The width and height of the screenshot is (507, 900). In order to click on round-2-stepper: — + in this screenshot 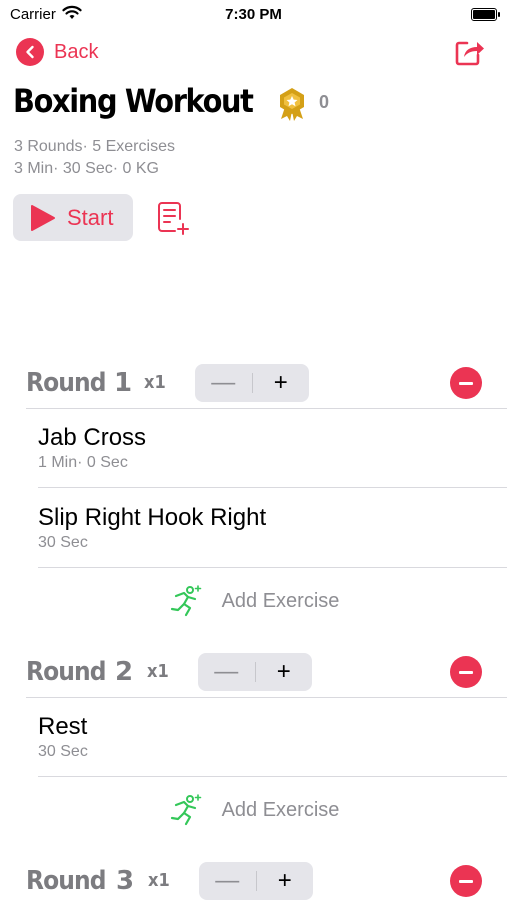, I will do `click(255, 672)`.